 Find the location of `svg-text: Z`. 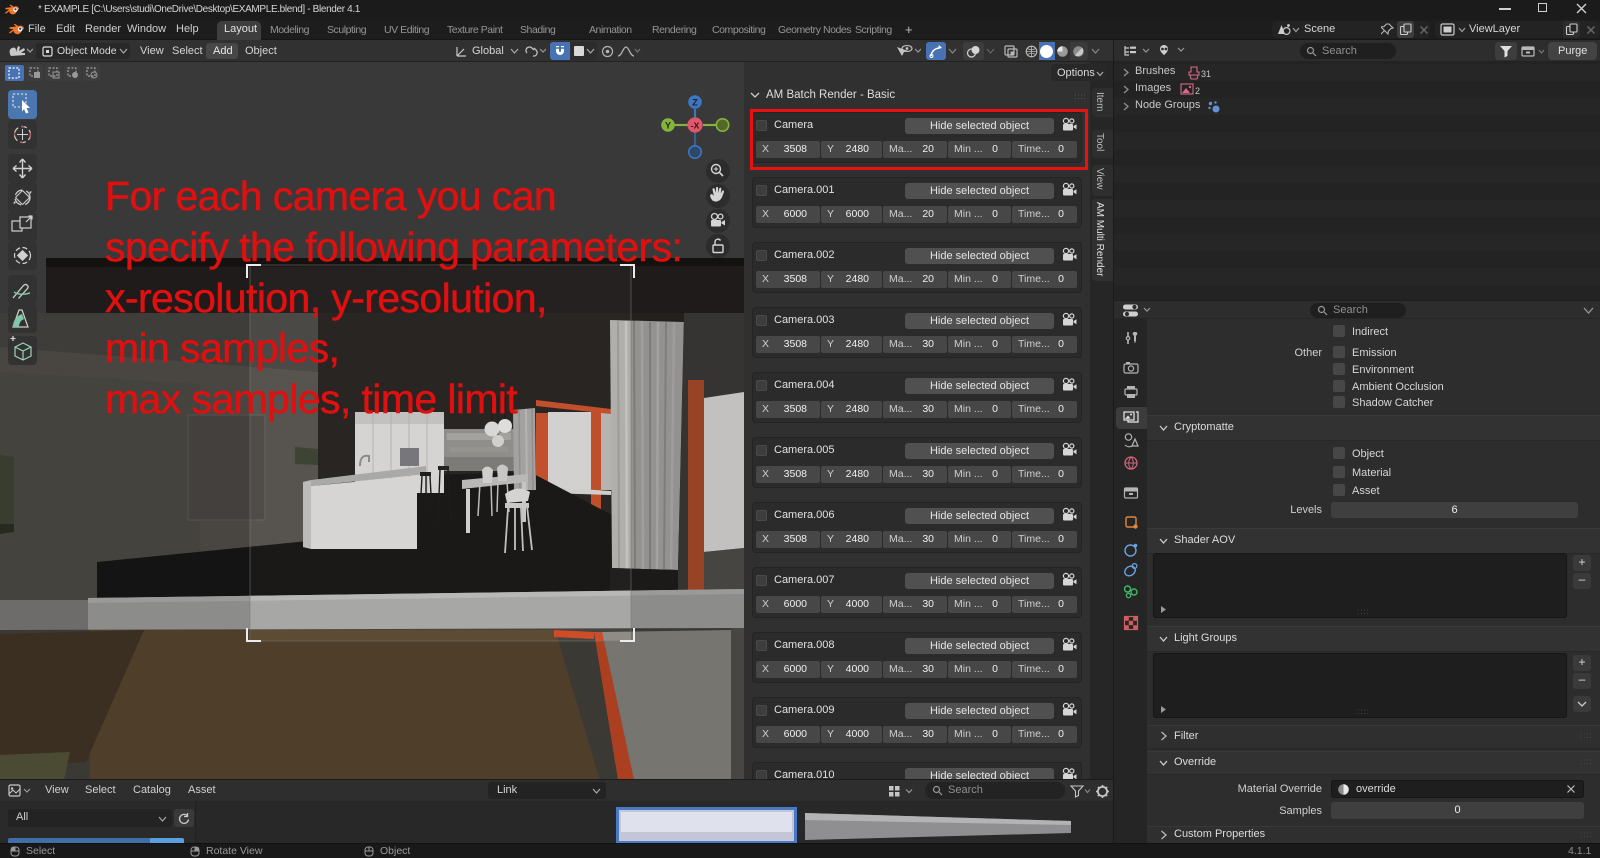

svg-text: Z is located at coordinates (695, 103).